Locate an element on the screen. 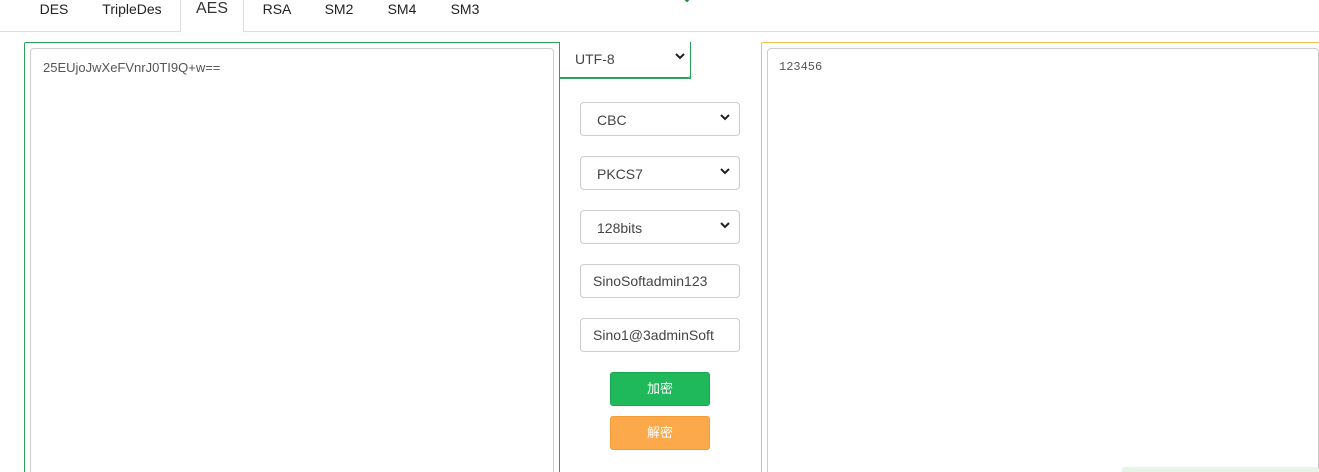 This screenshot has height=472, width=1319. tab-des: DES is located at coordinates (54, 16).